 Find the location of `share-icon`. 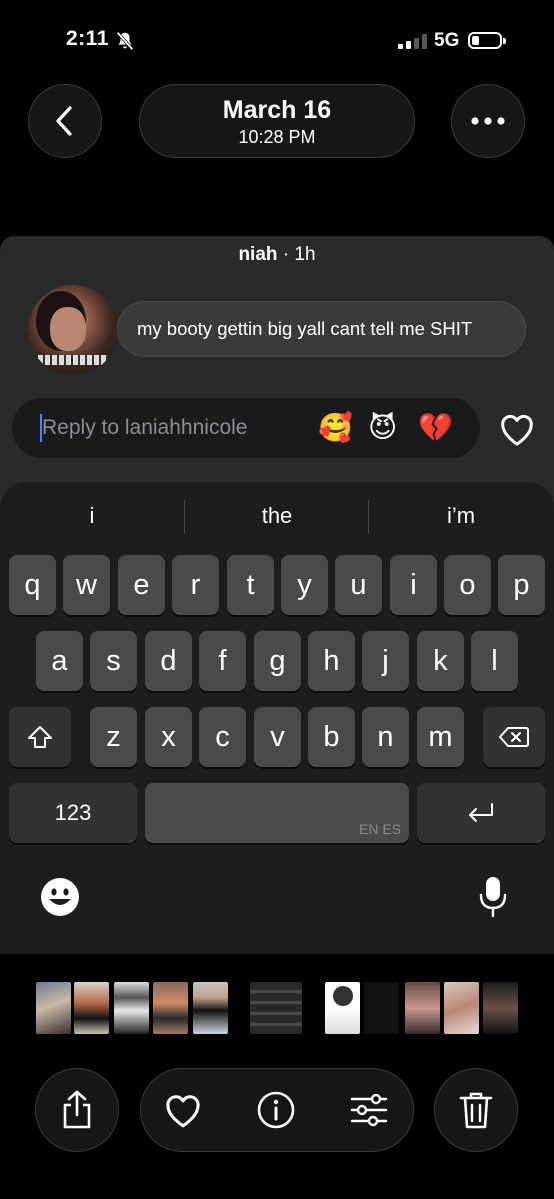

share-icon is located at coordinates (77, 1109).